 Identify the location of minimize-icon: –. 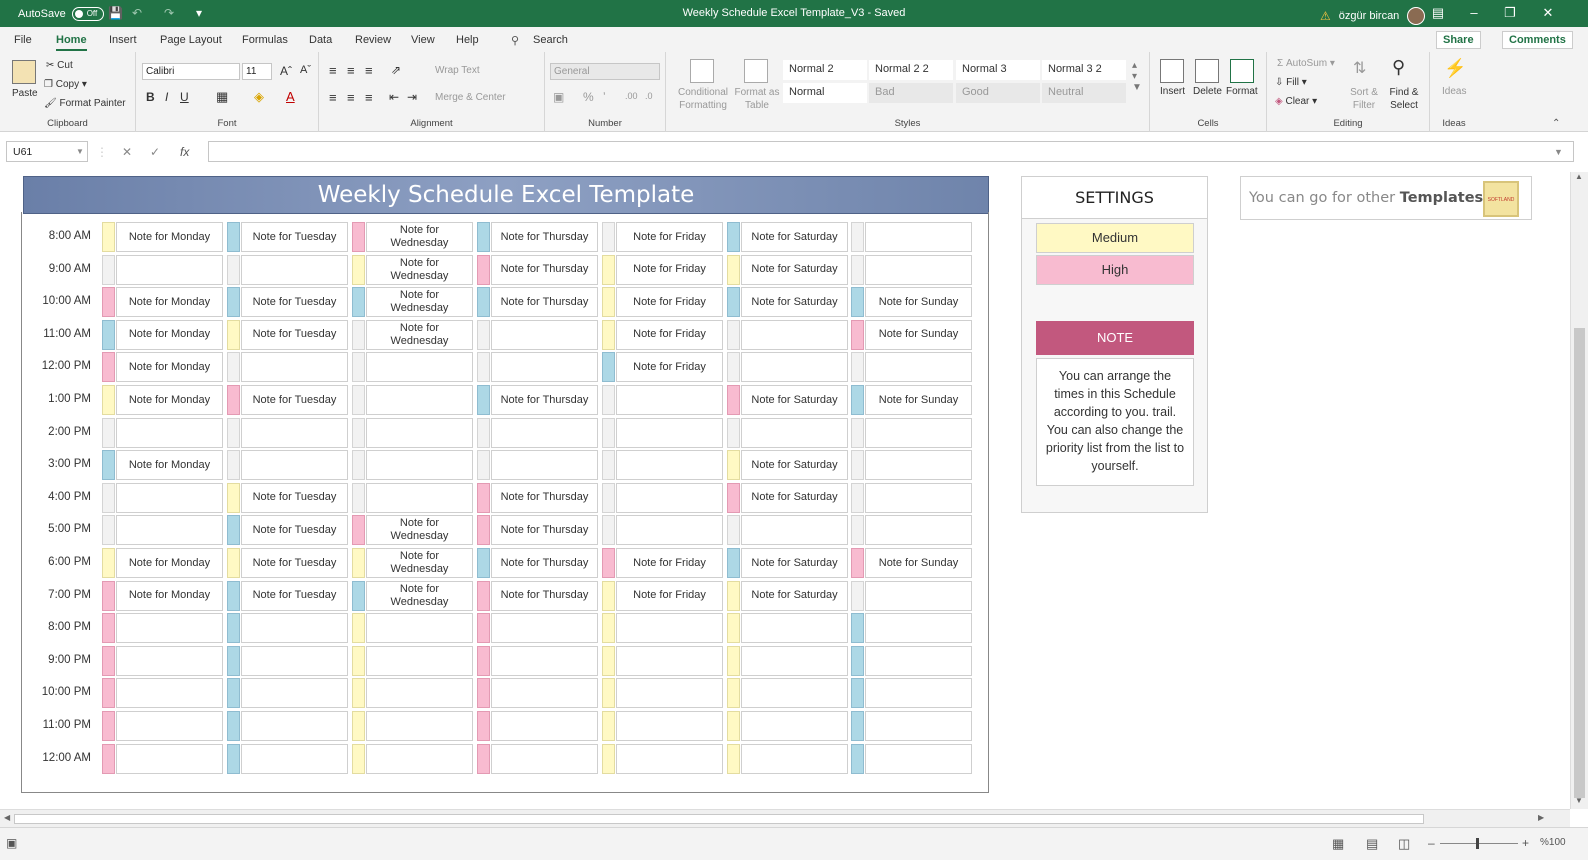
(1474, 12).